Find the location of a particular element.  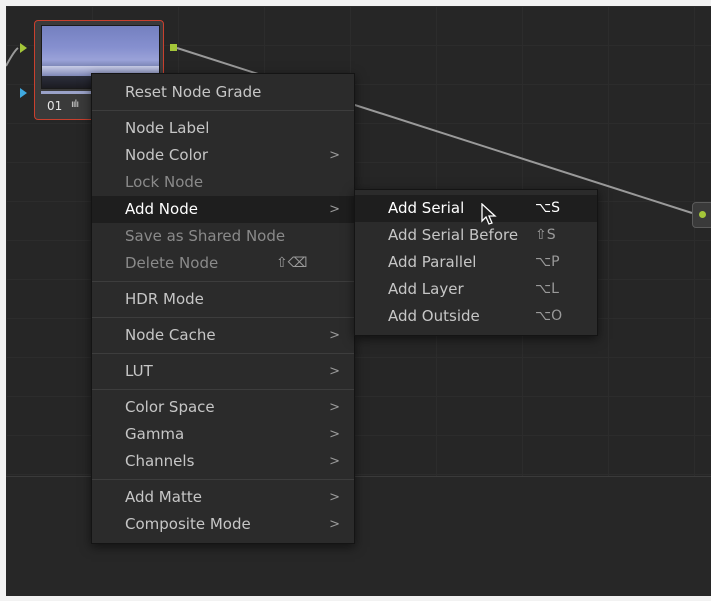

submenu-item-label: Add Serial Before is located at coordinates (453, 235).